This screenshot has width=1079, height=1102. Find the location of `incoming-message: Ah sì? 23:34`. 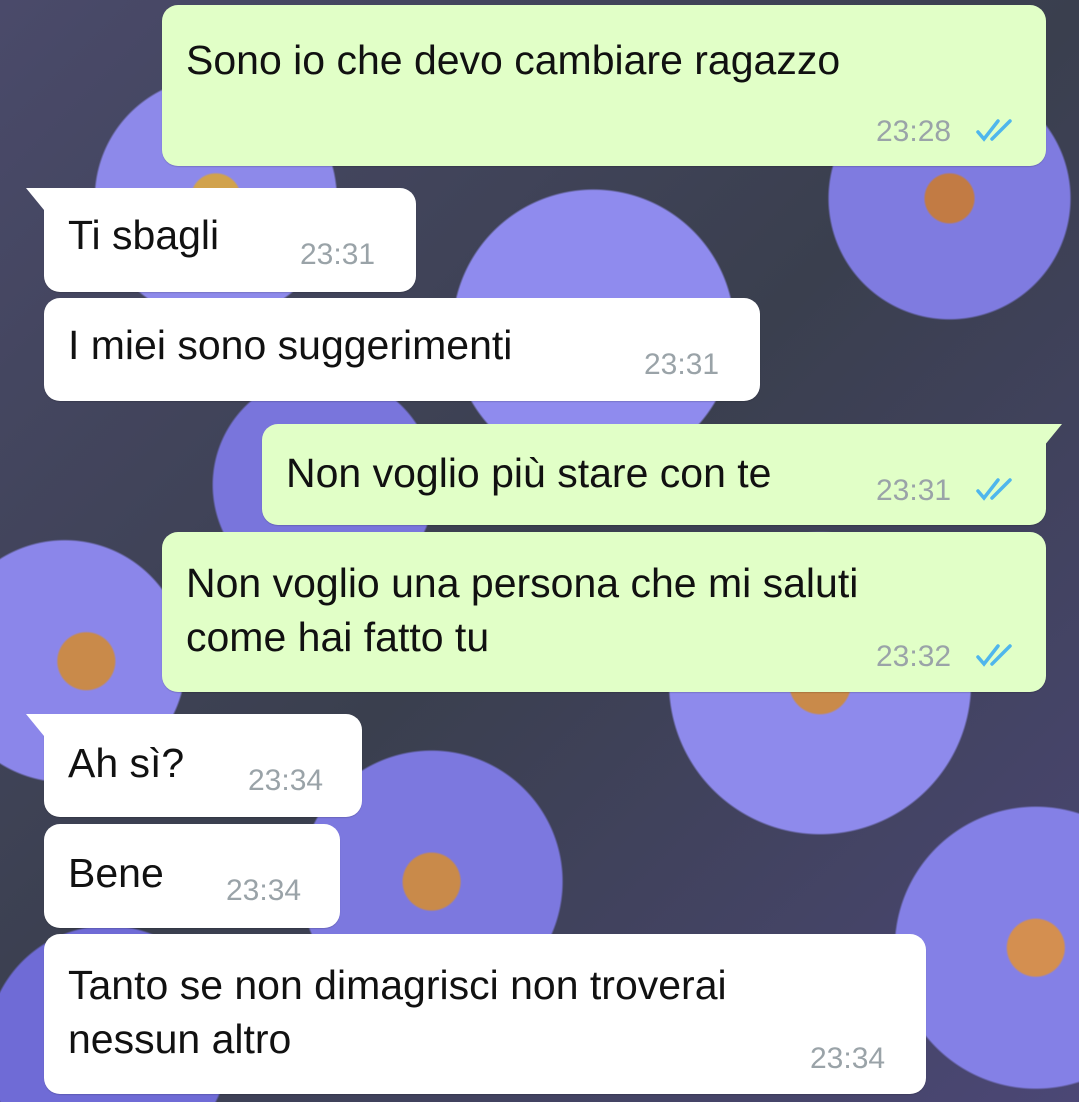

incoming-message: Ah sì? 23:34 is located at coordinates (194, 765).